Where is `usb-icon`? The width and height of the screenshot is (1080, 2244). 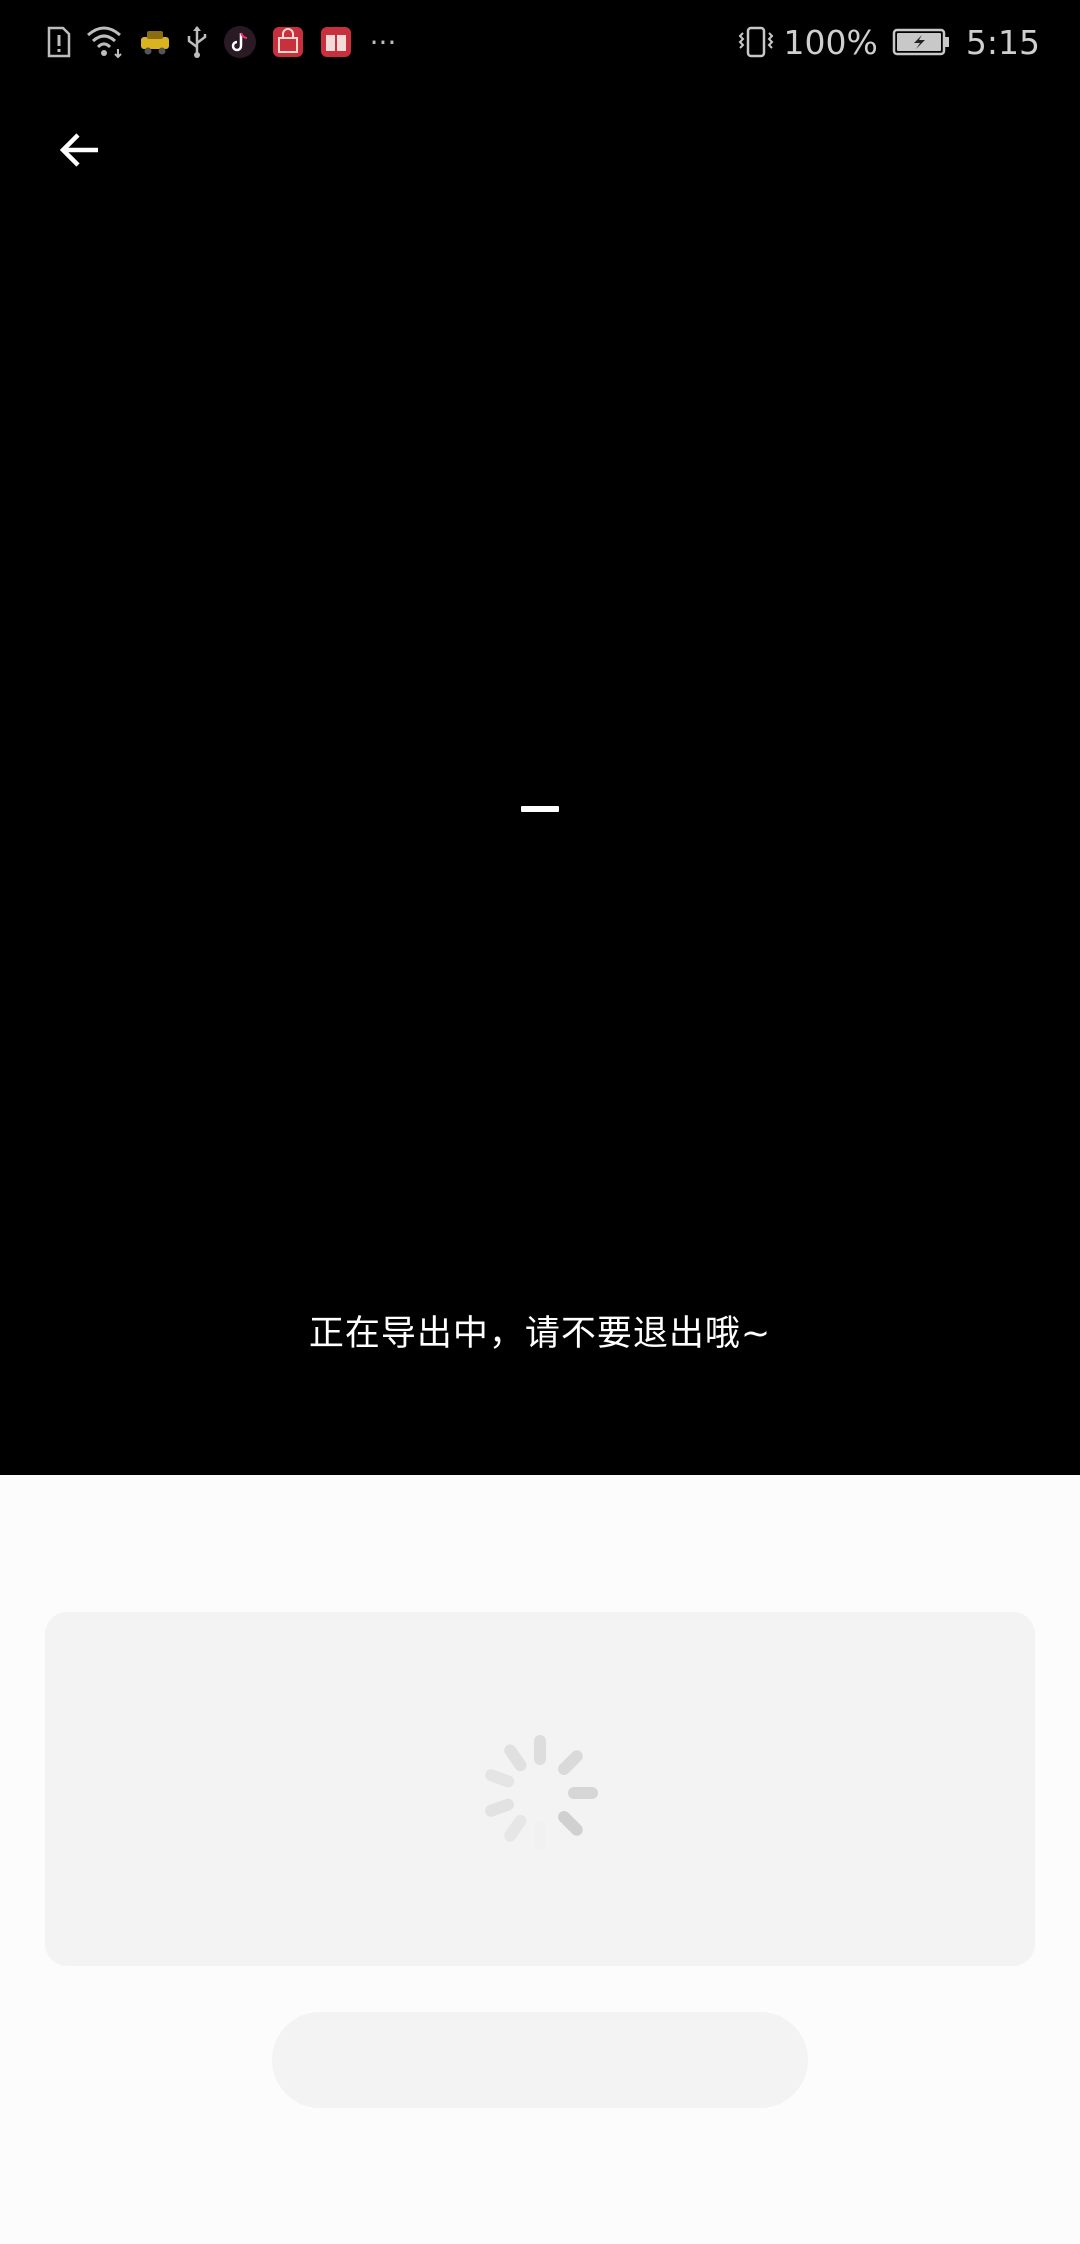
usb-icon is located at coordinates (197, 42).